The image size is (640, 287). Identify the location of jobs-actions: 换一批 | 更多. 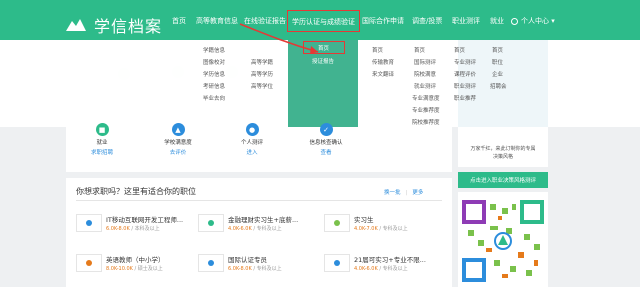
(404, 193).